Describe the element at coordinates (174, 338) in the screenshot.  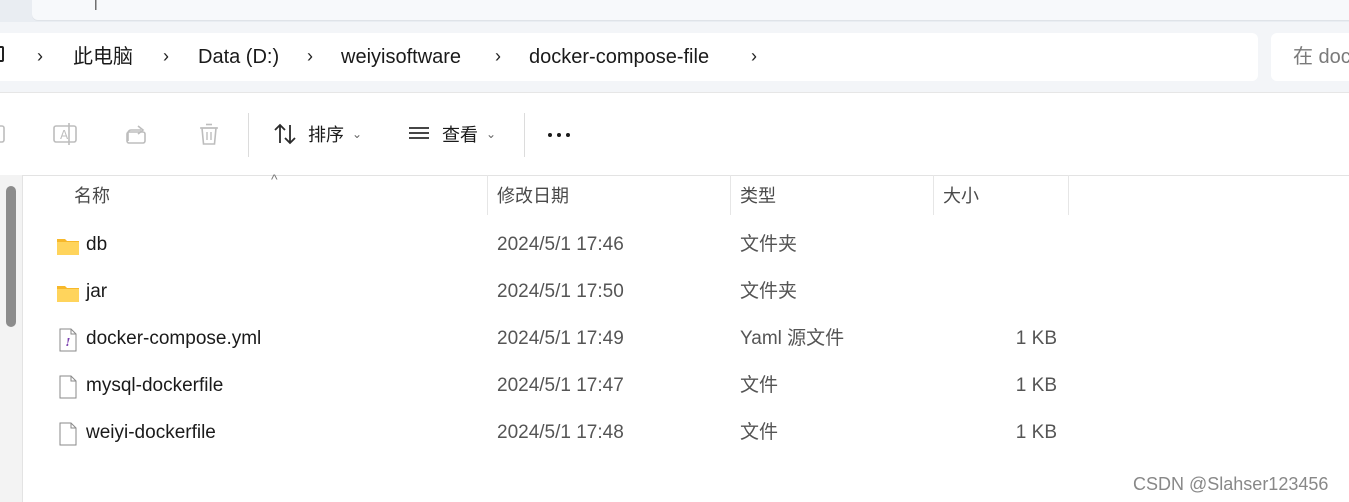
I see `file-name: docker-compose.yml` at that location.